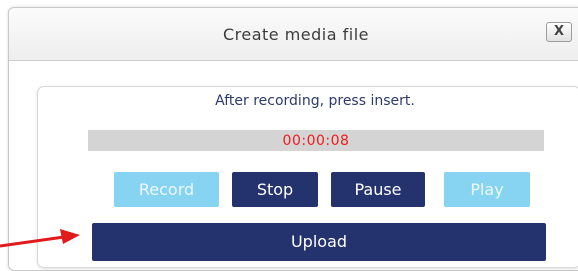  What do you see at coordinates (315, 101) in the screenshot?
I see `recording-instruction: After recording, press insert.` at bounding box center [315, 101].